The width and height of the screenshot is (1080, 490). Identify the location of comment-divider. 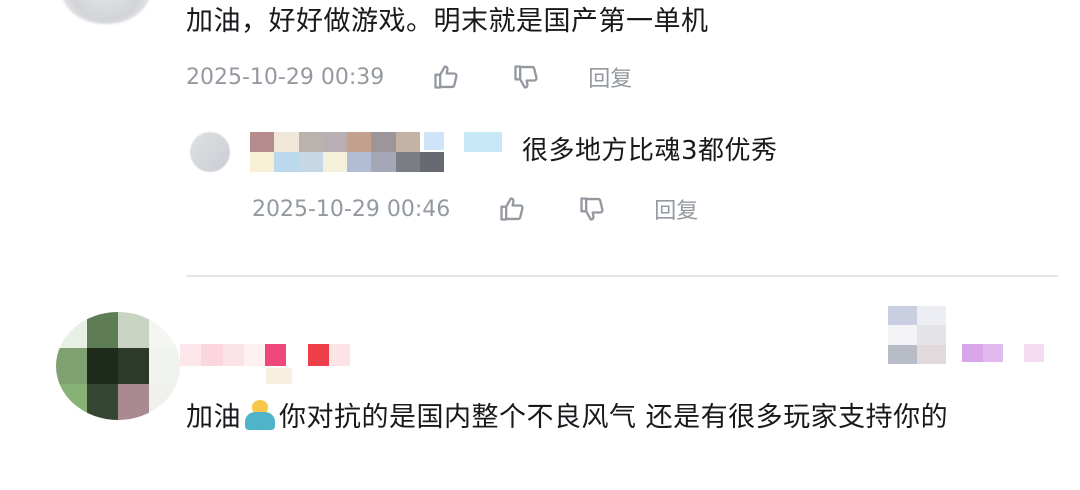
(622, 276).